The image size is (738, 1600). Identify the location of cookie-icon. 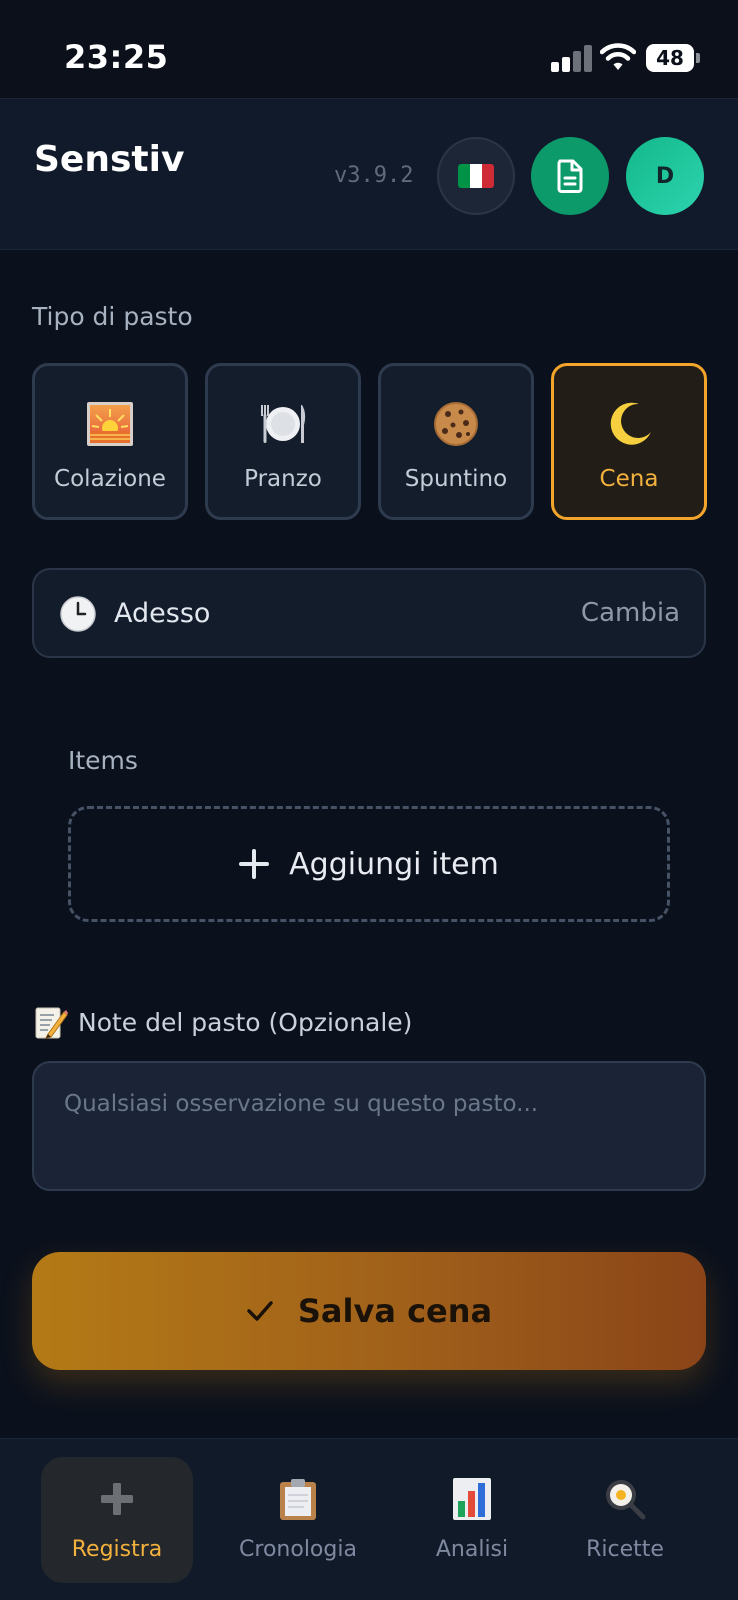
(456, 424).